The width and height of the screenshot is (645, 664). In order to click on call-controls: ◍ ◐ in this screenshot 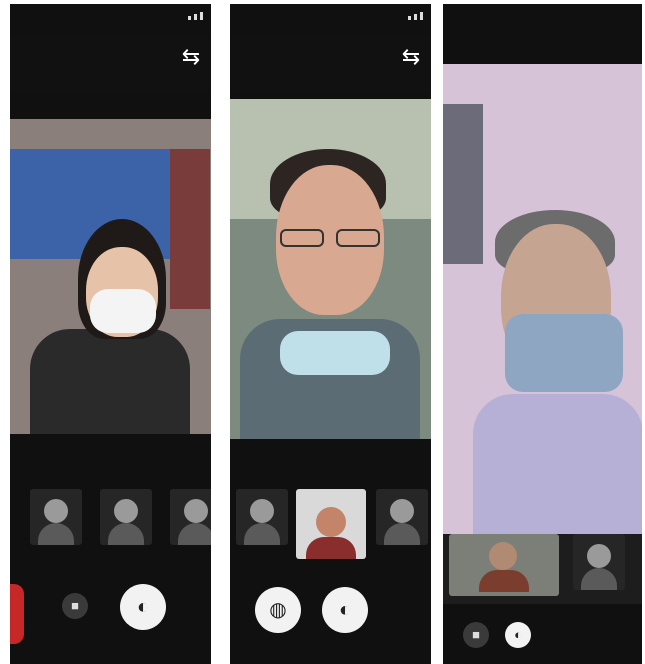, I will do `click(330, 614)`.